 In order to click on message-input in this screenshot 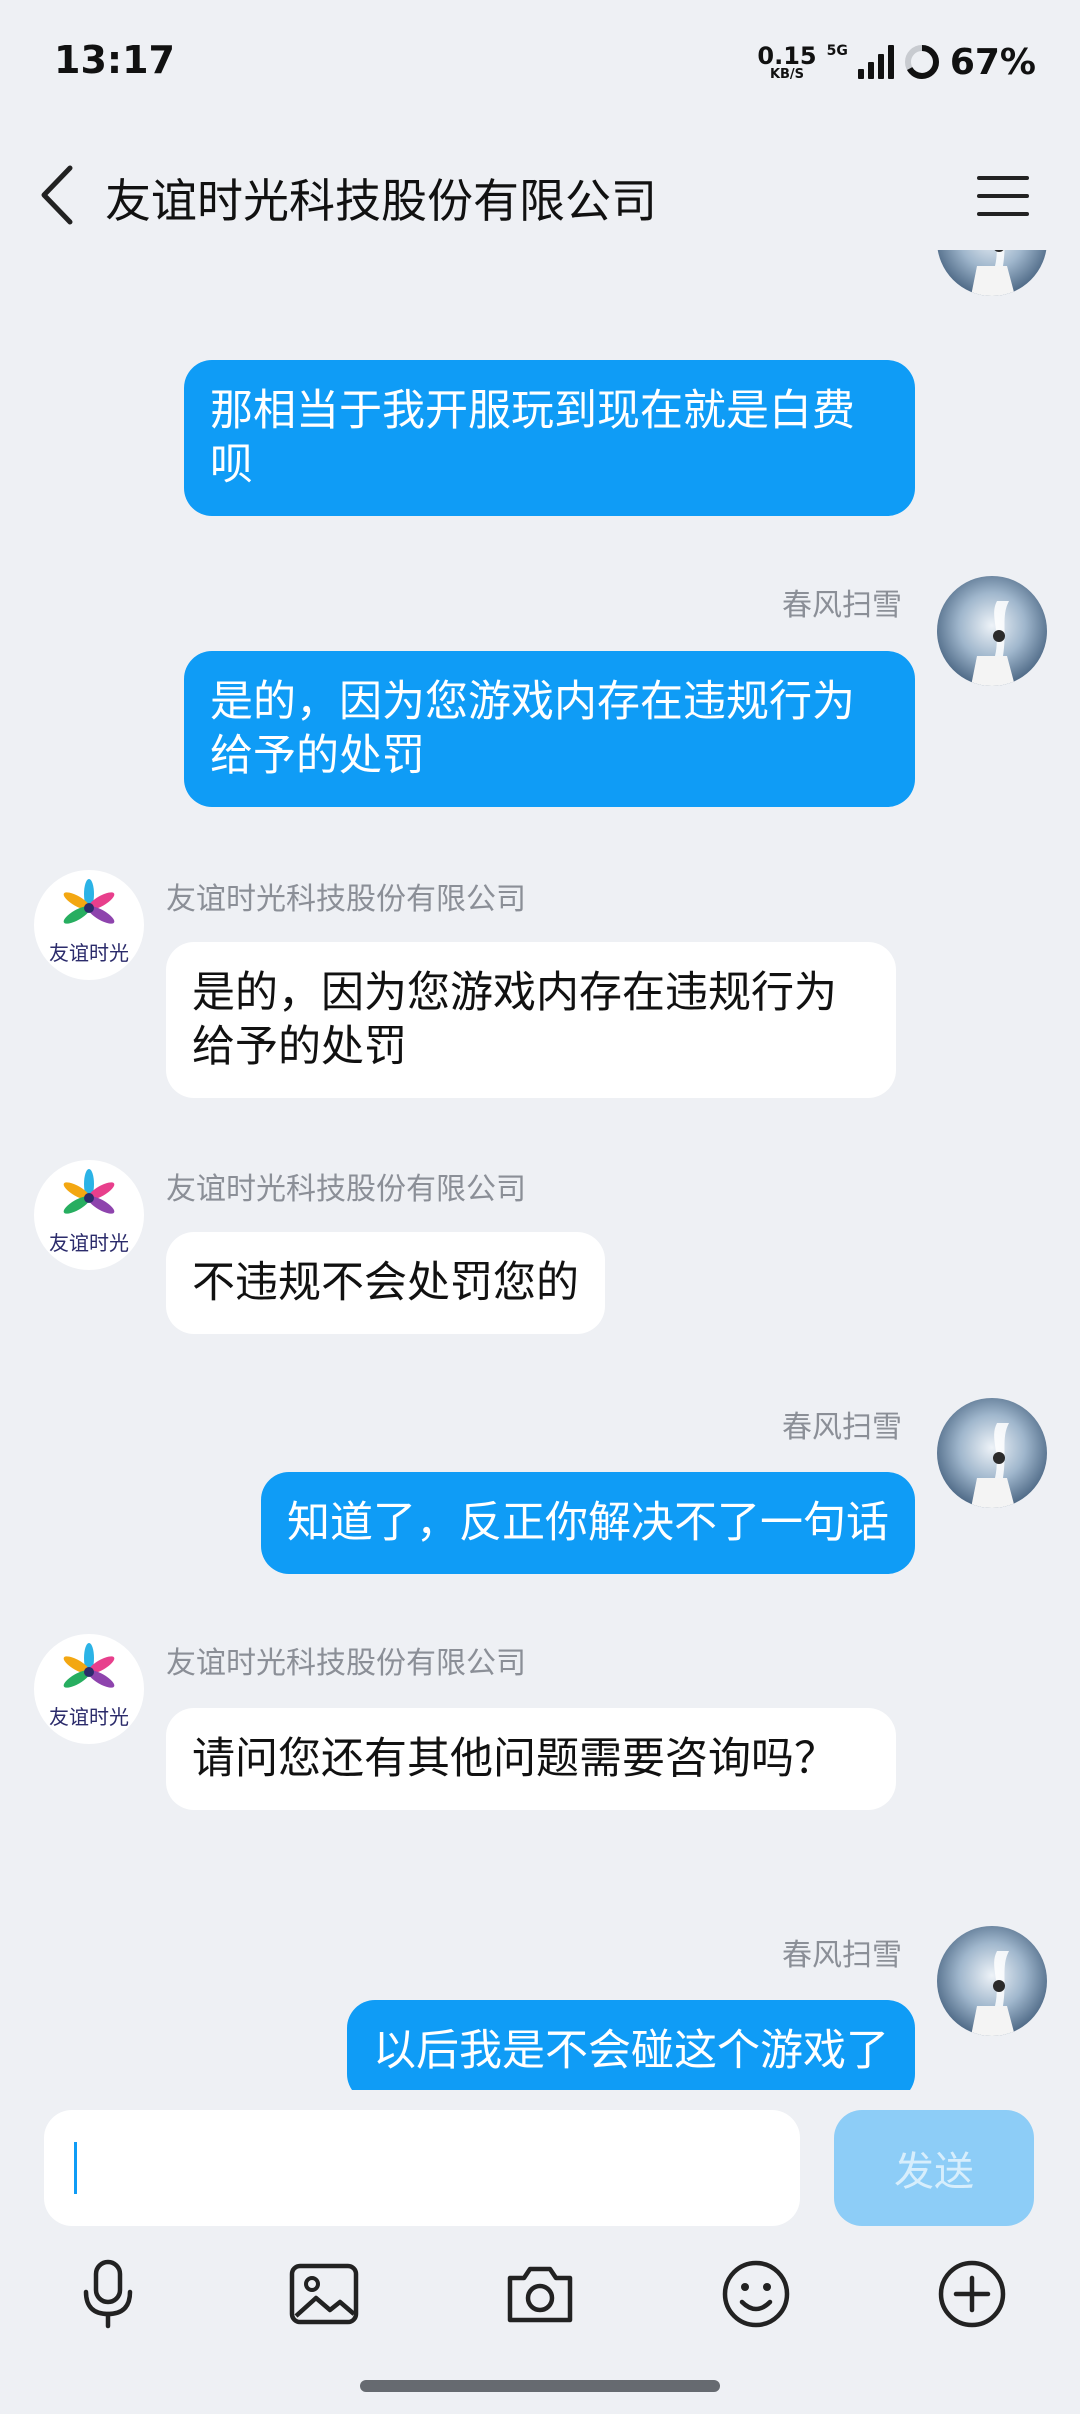, I will do `click(422, 2168)`.